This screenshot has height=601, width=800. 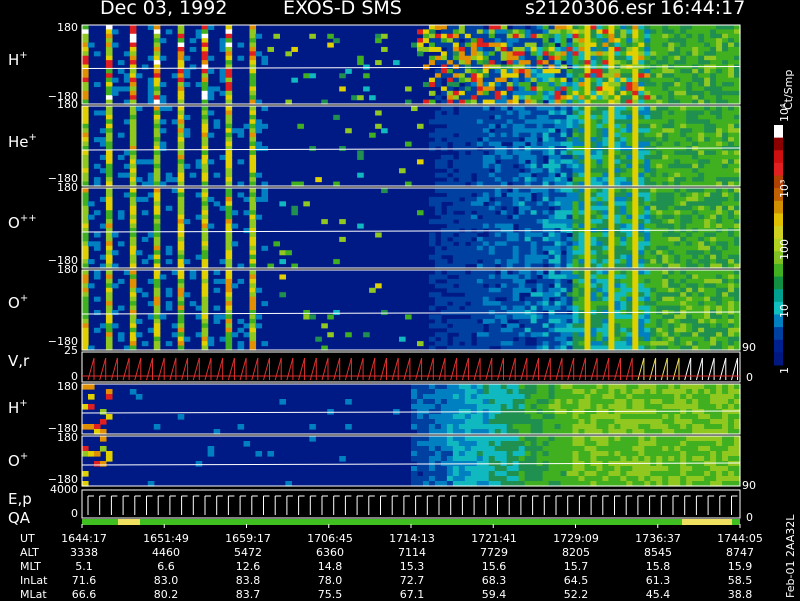 I want to click on table-cell: 1644:17, so click(x=84, y=538).